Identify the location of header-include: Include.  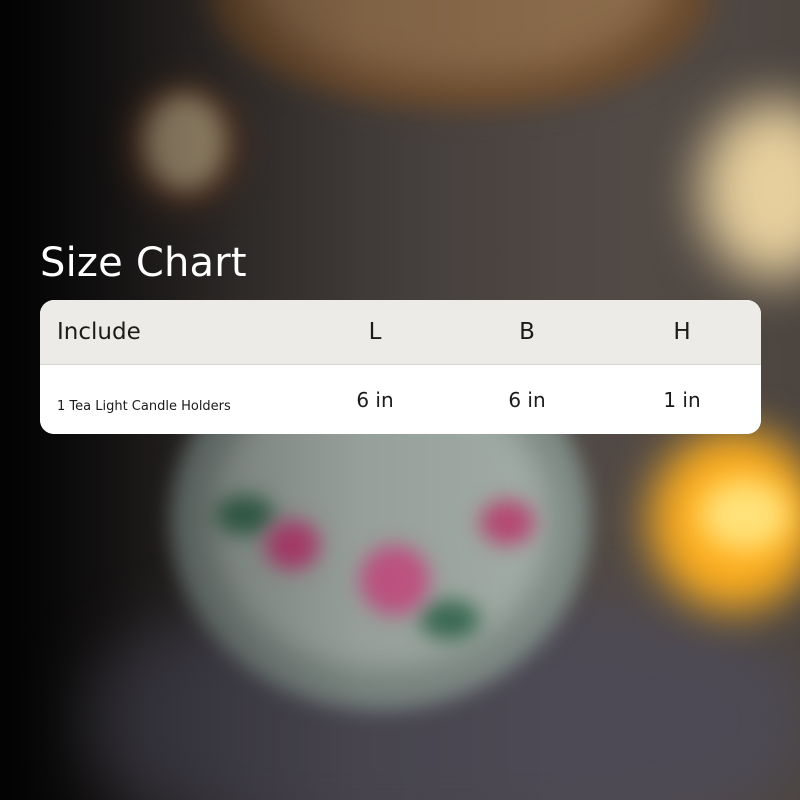
(99, 332).